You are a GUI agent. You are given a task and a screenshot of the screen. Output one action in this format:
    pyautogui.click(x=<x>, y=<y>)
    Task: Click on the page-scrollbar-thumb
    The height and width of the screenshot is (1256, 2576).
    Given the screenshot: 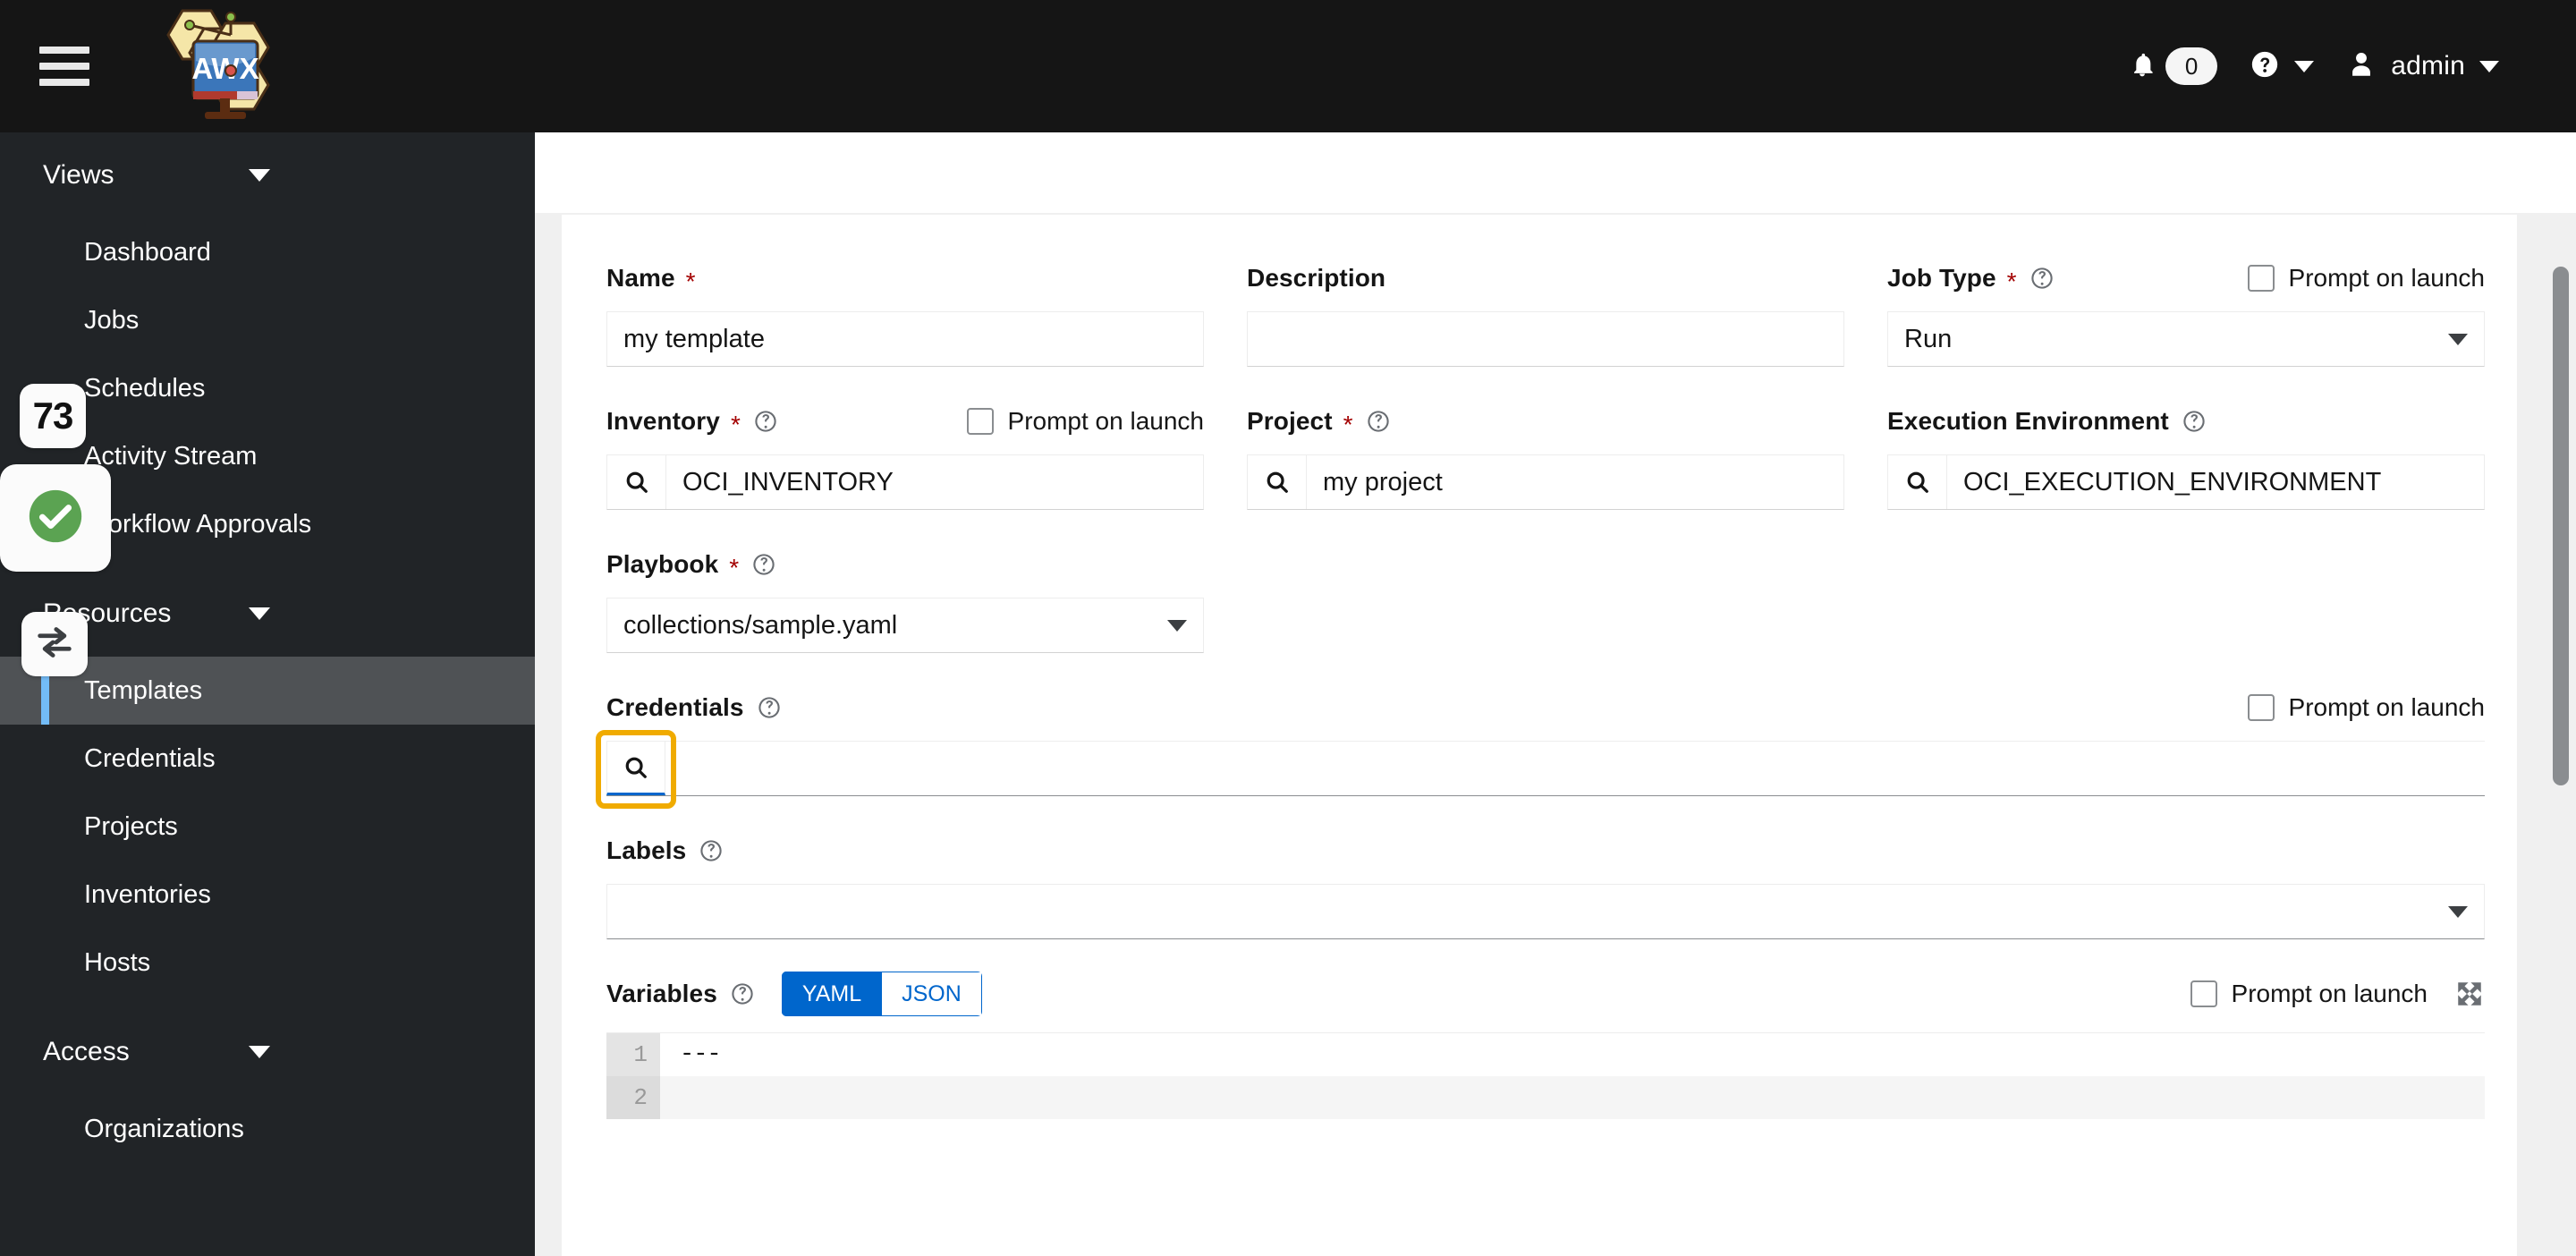 What is the action you would take?
    pyautogui.click(x=2561, y=526)
    